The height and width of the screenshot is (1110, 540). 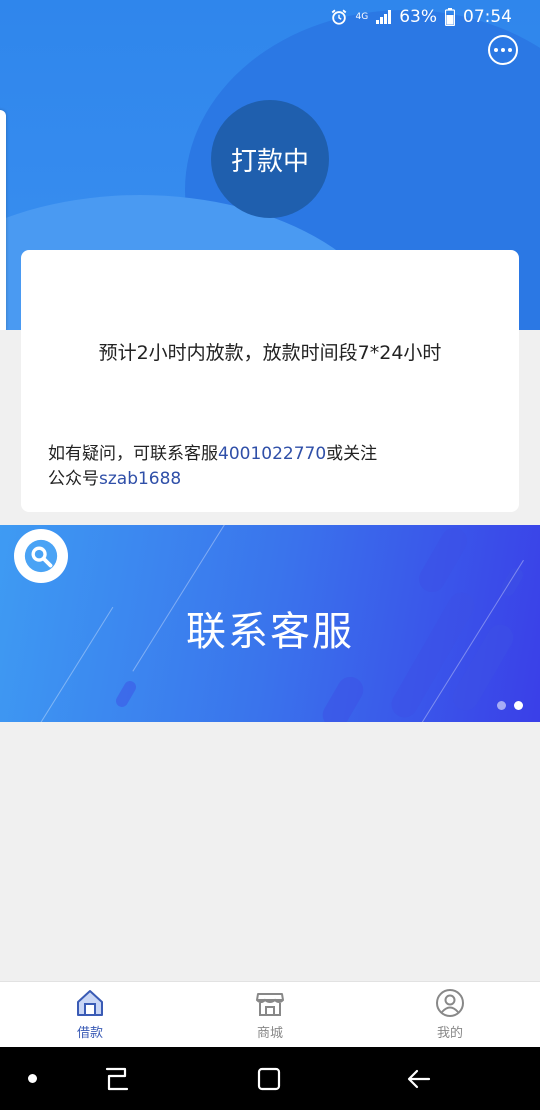 What do you see at coordinates (384, 17) in the screenshot?
I see `signal-icon` at bounding box center [384, 17].